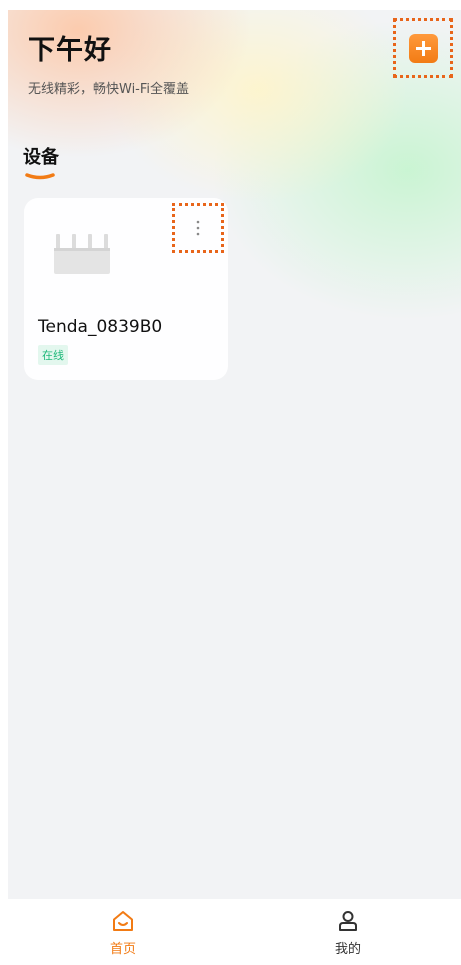 This screenshot has height=965, width=461. What do you see at coordinates (41, 157) in the screenshot?
I see `devices-section-title: 设备` at bounding box center [41, 157].